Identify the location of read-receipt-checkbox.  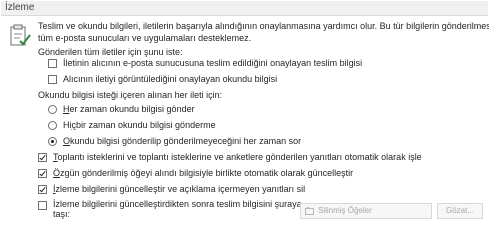
(52, 79).